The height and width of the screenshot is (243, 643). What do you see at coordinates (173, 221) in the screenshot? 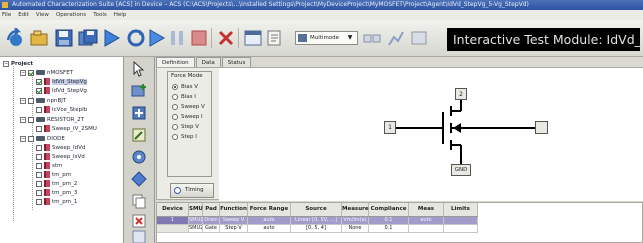
I see `table-cell: 1` at bounding box center [173, 221].